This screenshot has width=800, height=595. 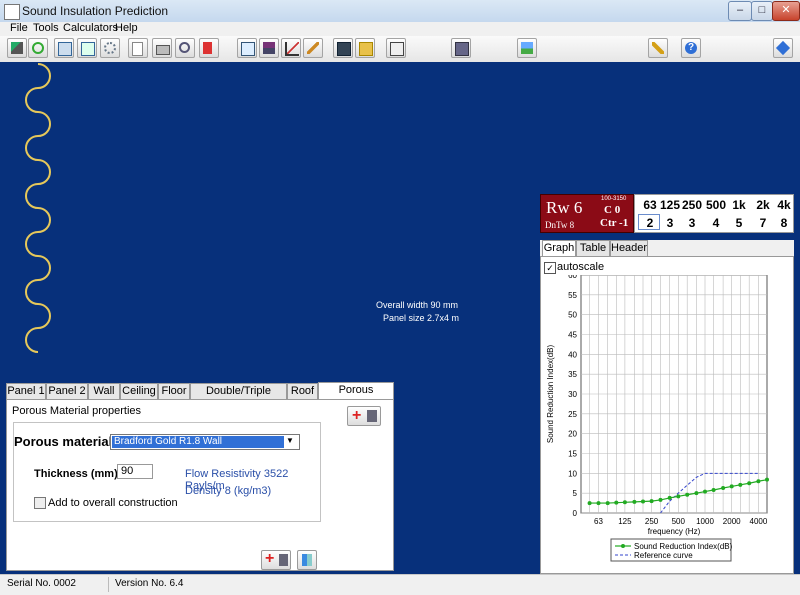 I want to click on x-tick-label-125: 125, so click(x=625, y=521).